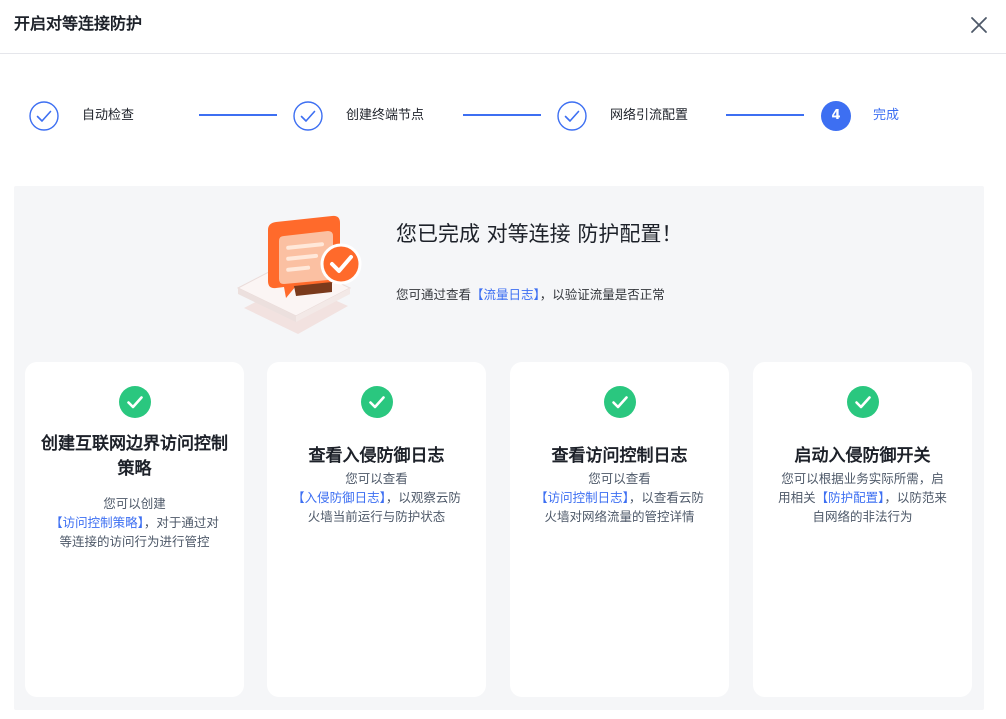  What do you see at coordinates (503, 118) in the screenshot?
I see `stepper: 自动检查 创建终端节点 网络引流配置 4 完成` at bounding box center [503, 118].